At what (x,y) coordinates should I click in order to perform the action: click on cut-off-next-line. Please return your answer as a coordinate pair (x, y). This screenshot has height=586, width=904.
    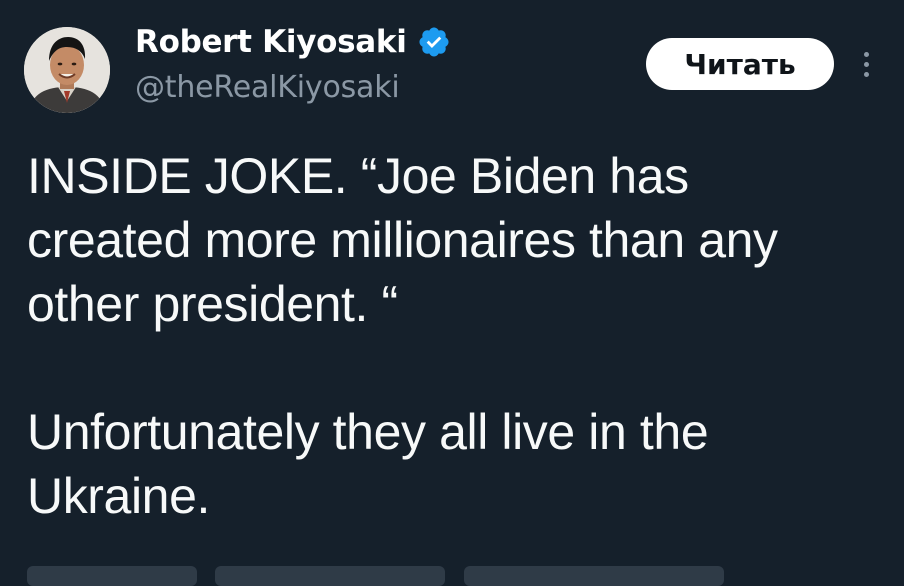
    Looking at the image, I should click on (457, 576).